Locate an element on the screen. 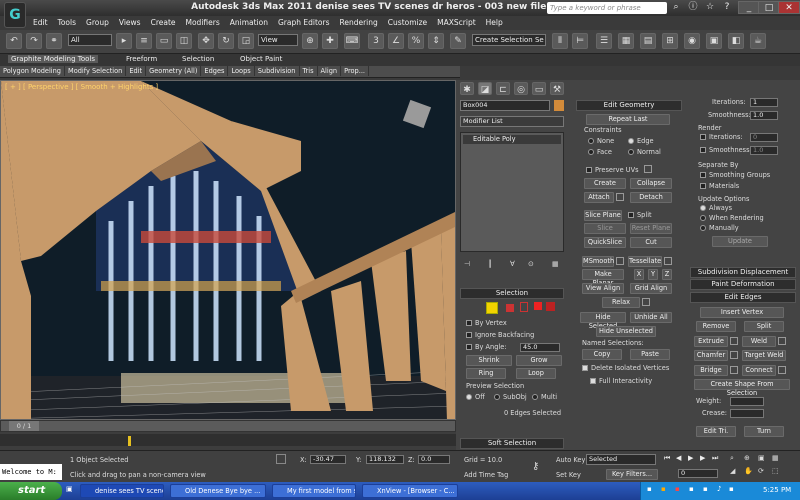 Image resolution: width=800 pixels, height=500 pixels. orbit-icon: ⟳ is located at coordinates (761, 471).